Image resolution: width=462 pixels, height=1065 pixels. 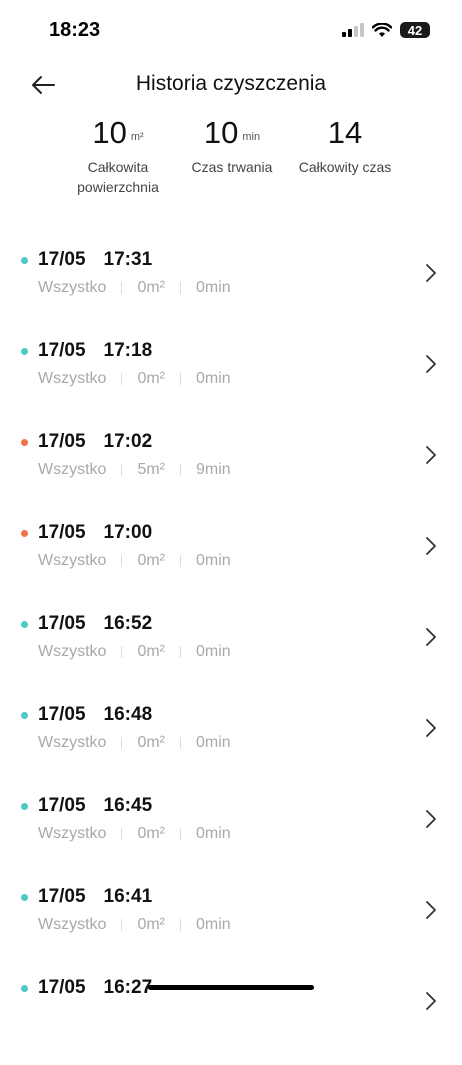 I want to click on stat-value: 14, so click(x=345, y=132).